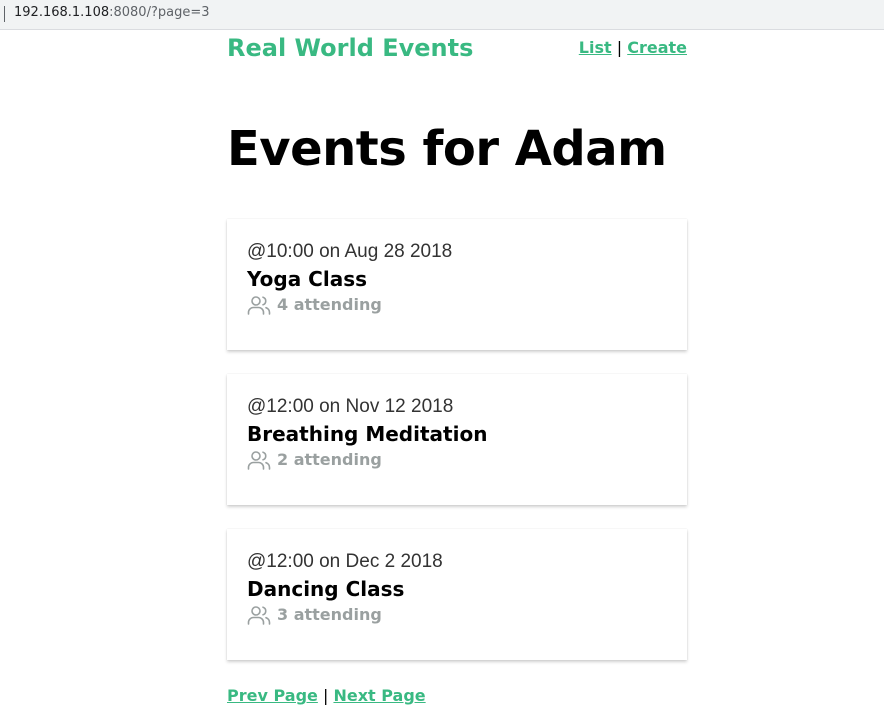 This screenshot has width=884, height=718. Describe the element at coordinates (4, 14) in the screenshot. I see `text-cursor` at that location.